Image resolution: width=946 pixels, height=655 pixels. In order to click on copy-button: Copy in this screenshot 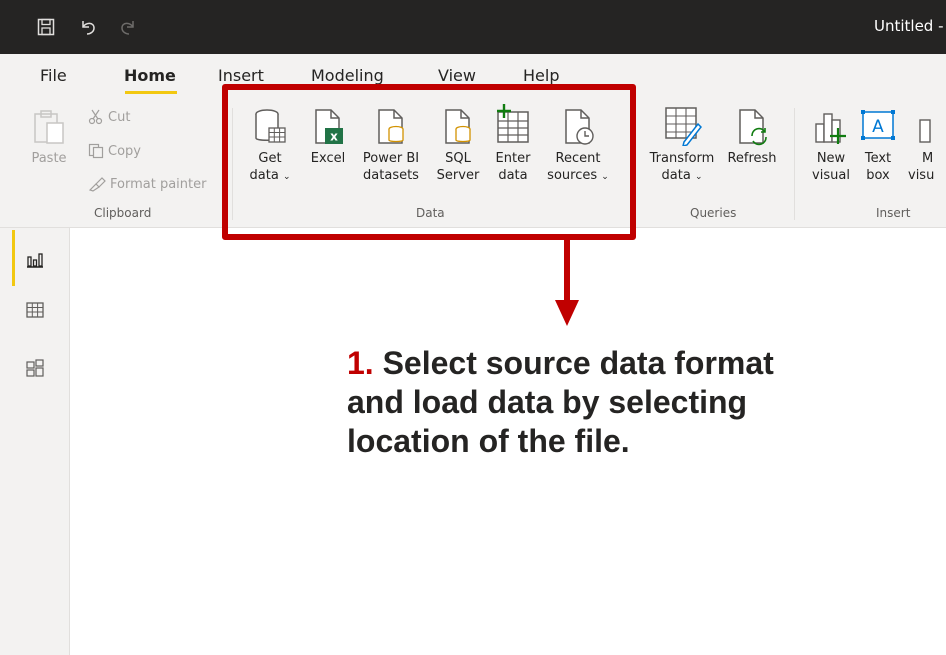, I will do `click(114, 151)`.